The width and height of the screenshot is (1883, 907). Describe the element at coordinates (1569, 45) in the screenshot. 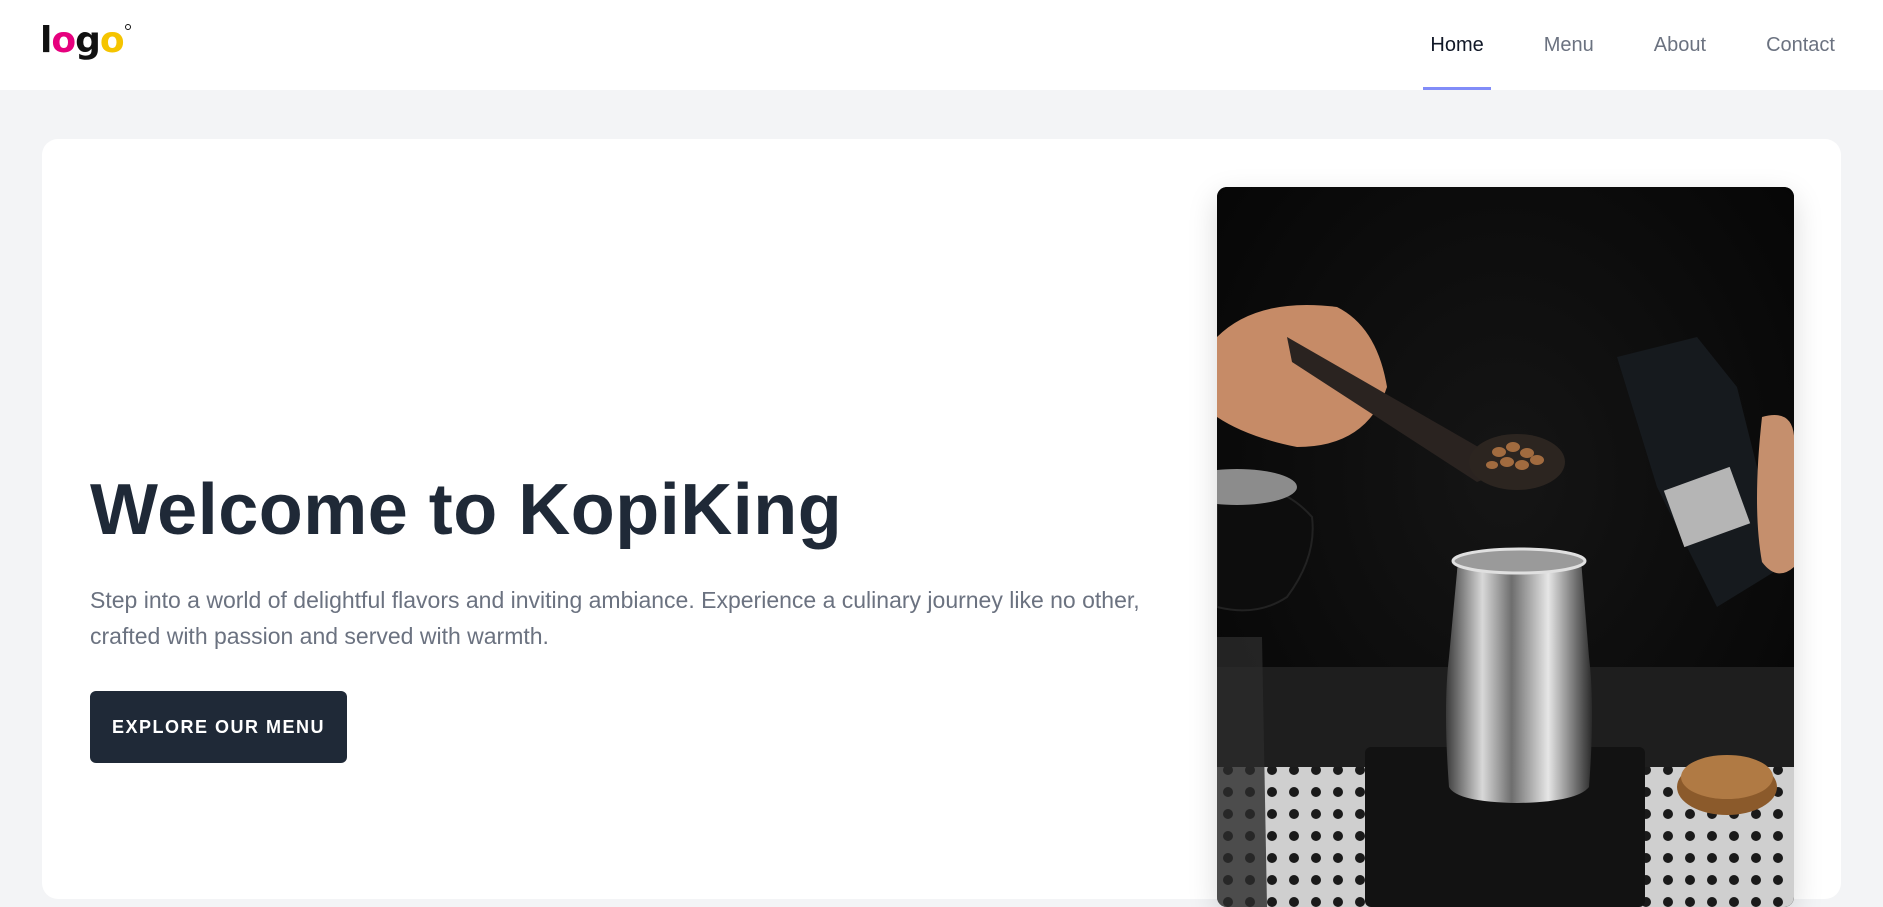

I see `nav-menu: Menu` at that location.